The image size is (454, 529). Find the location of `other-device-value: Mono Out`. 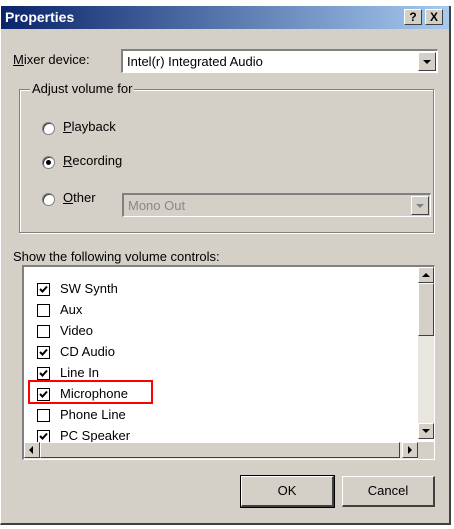

other-device-value: Mono Out is located at coordinates (157, 205).